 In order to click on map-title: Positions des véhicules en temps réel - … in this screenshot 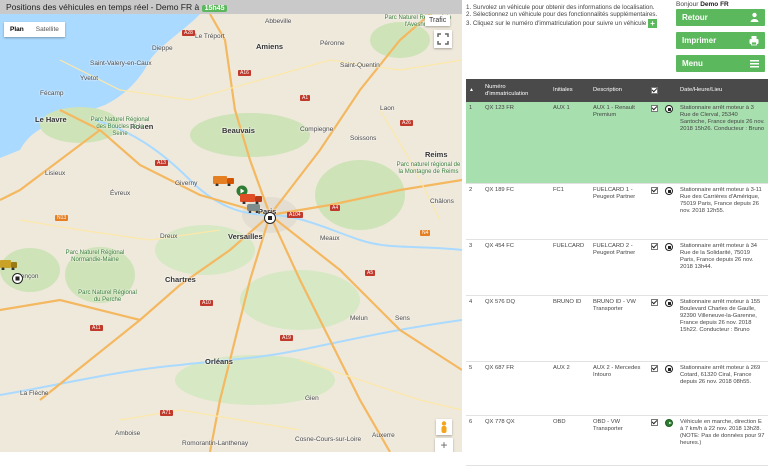, I will do `click(103, 7)`.